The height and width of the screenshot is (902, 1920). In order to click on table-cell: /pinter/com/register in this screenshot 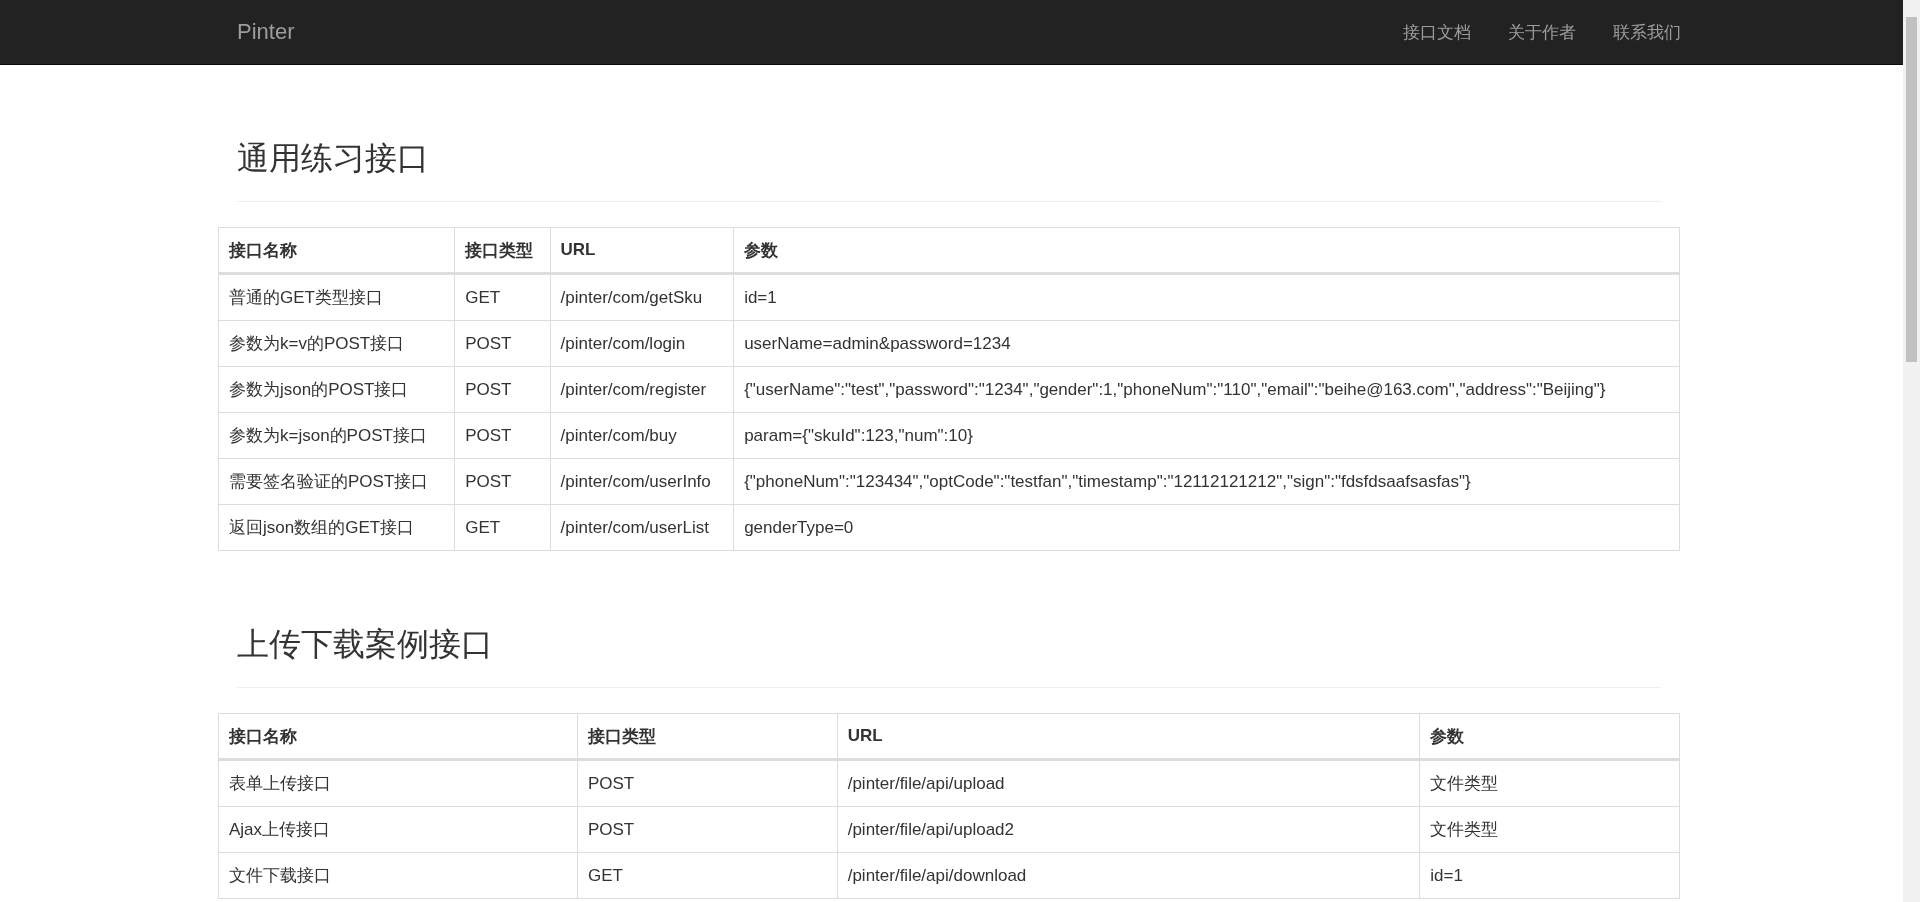, I will do `click(642, 389)`.